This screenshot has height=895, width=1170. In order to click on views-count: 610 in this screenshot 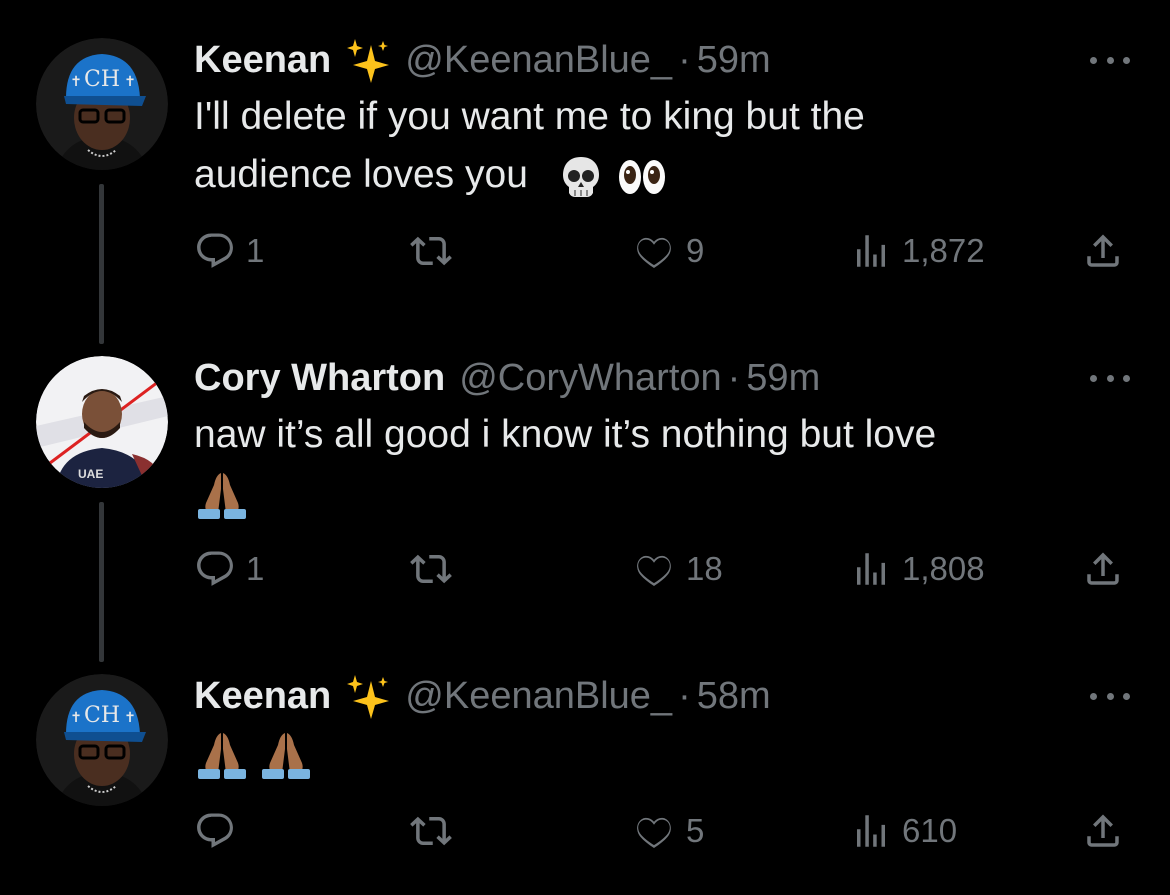, I will do `click(930, 830)`.